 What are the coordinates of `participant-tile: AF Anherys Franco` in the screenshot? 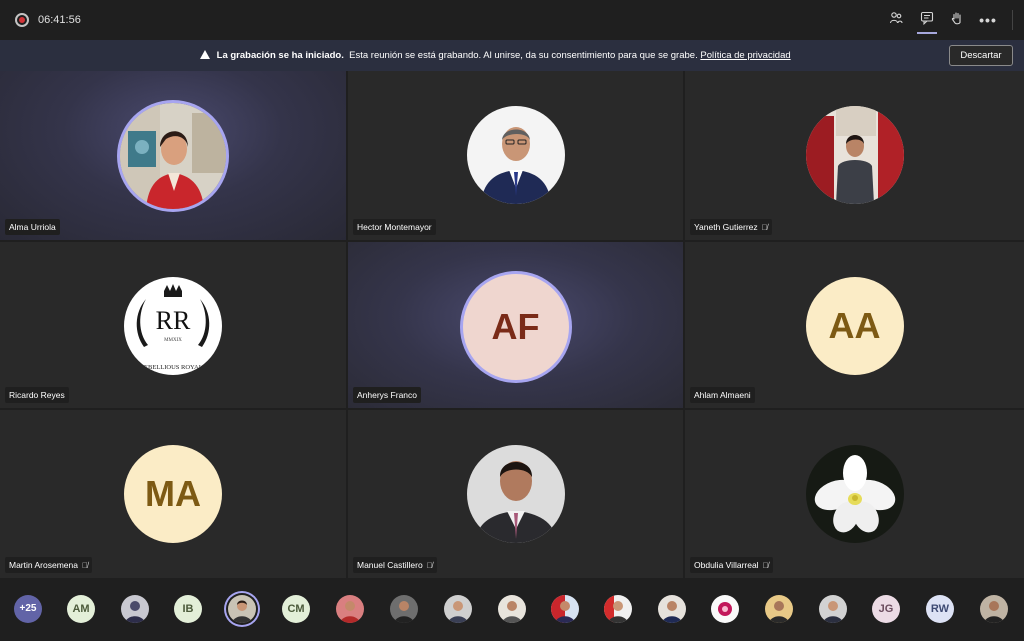 It's located at (515, 325).